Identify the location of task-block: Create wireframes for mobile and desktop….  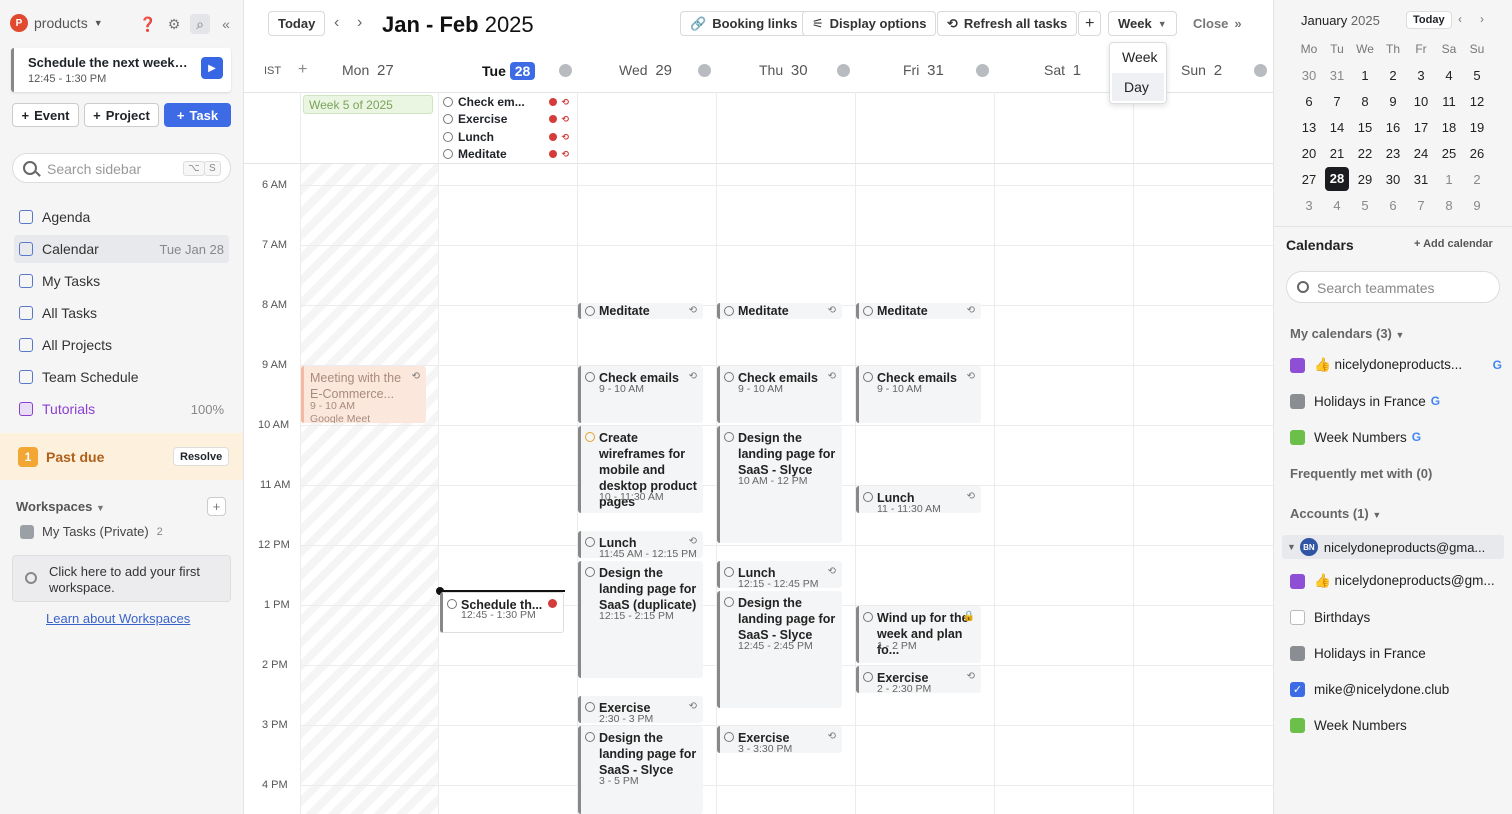
(640, 469).